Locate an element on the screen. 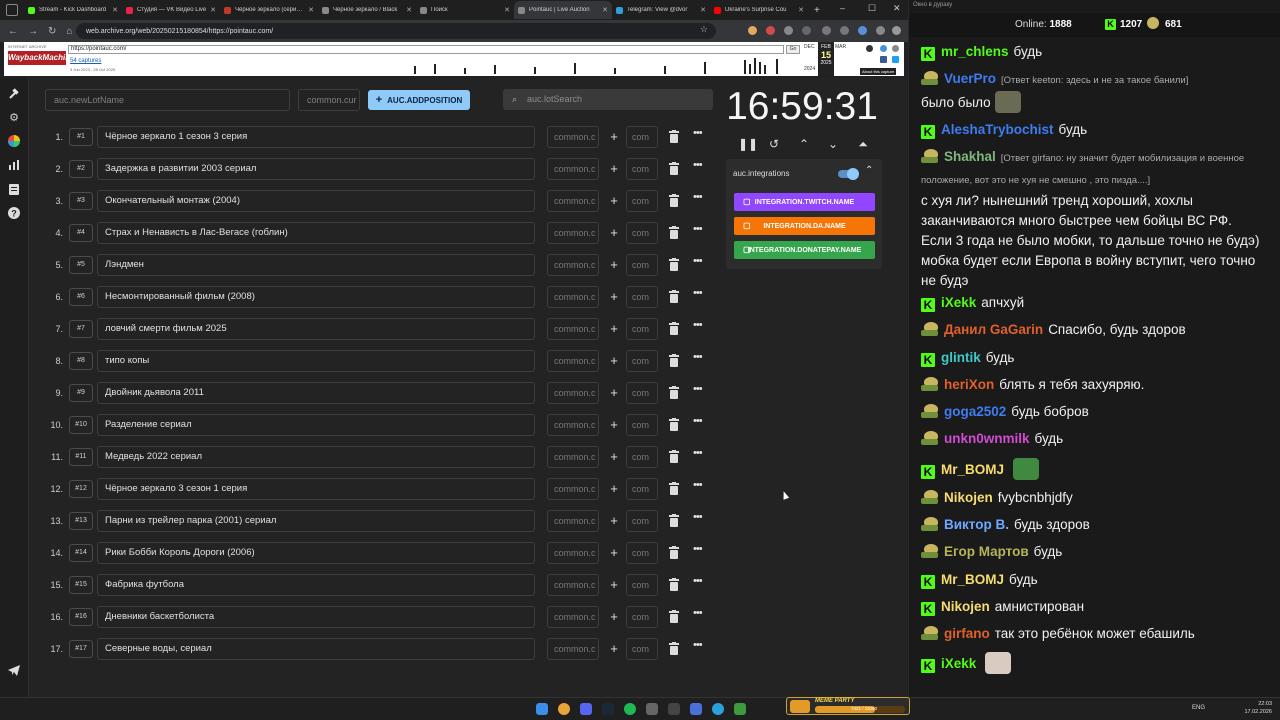 This screenshot has width=1280, height=720. lot-id-badge: #1 is located at coordinates (81, 137).